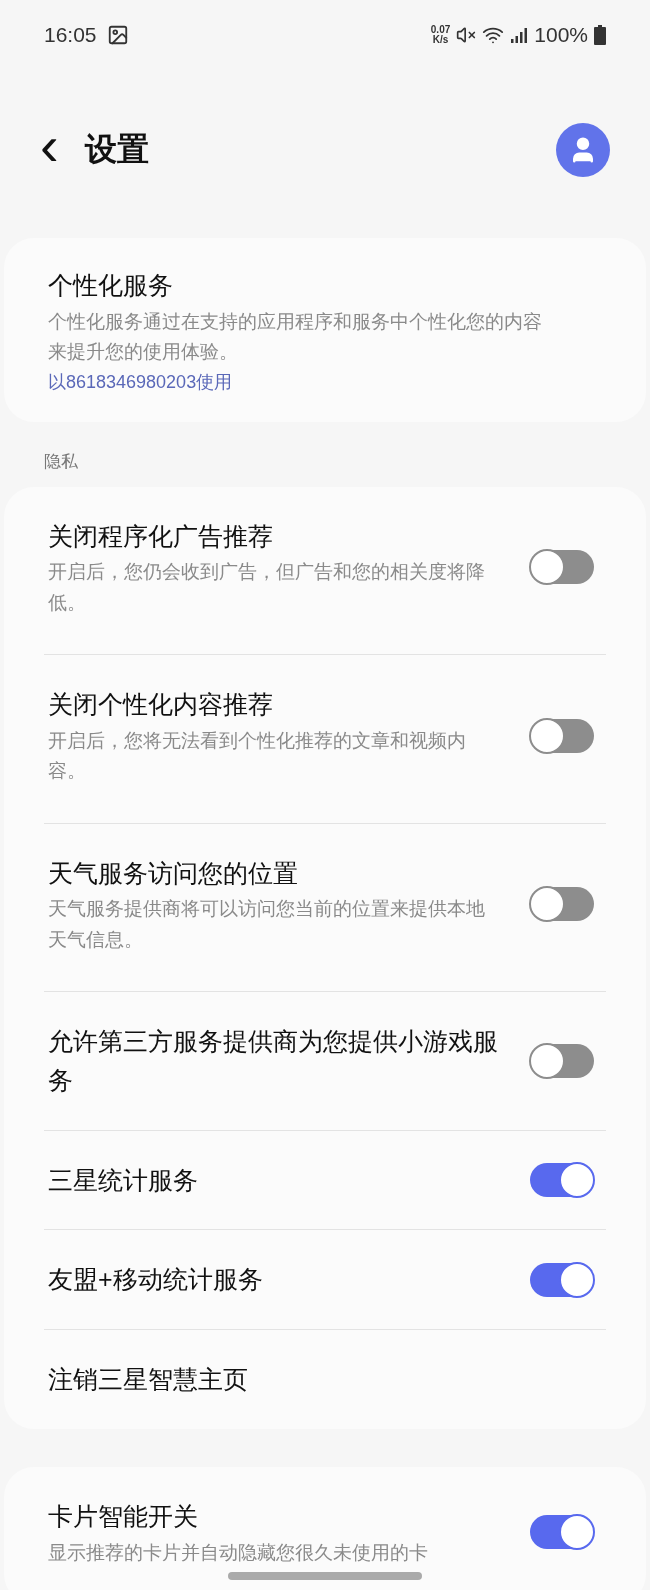  I want to click on setting-description: 显示推荐的卡片并自动隐藏您很久未使用的卡, so click(238, 1552).